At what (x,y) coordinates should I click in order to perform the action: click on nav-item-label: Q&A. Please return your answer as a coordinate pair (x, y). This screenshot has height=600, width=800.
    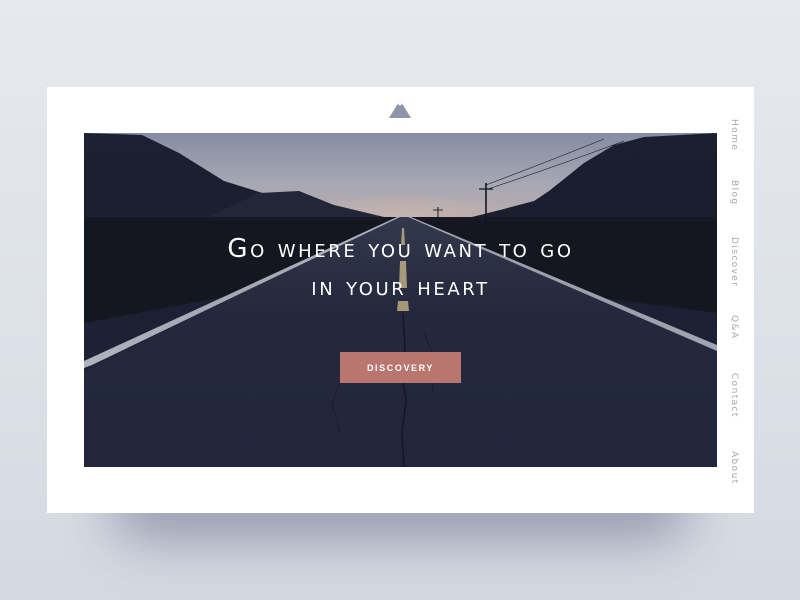
    Looking at the image, I should click on (734, 327).